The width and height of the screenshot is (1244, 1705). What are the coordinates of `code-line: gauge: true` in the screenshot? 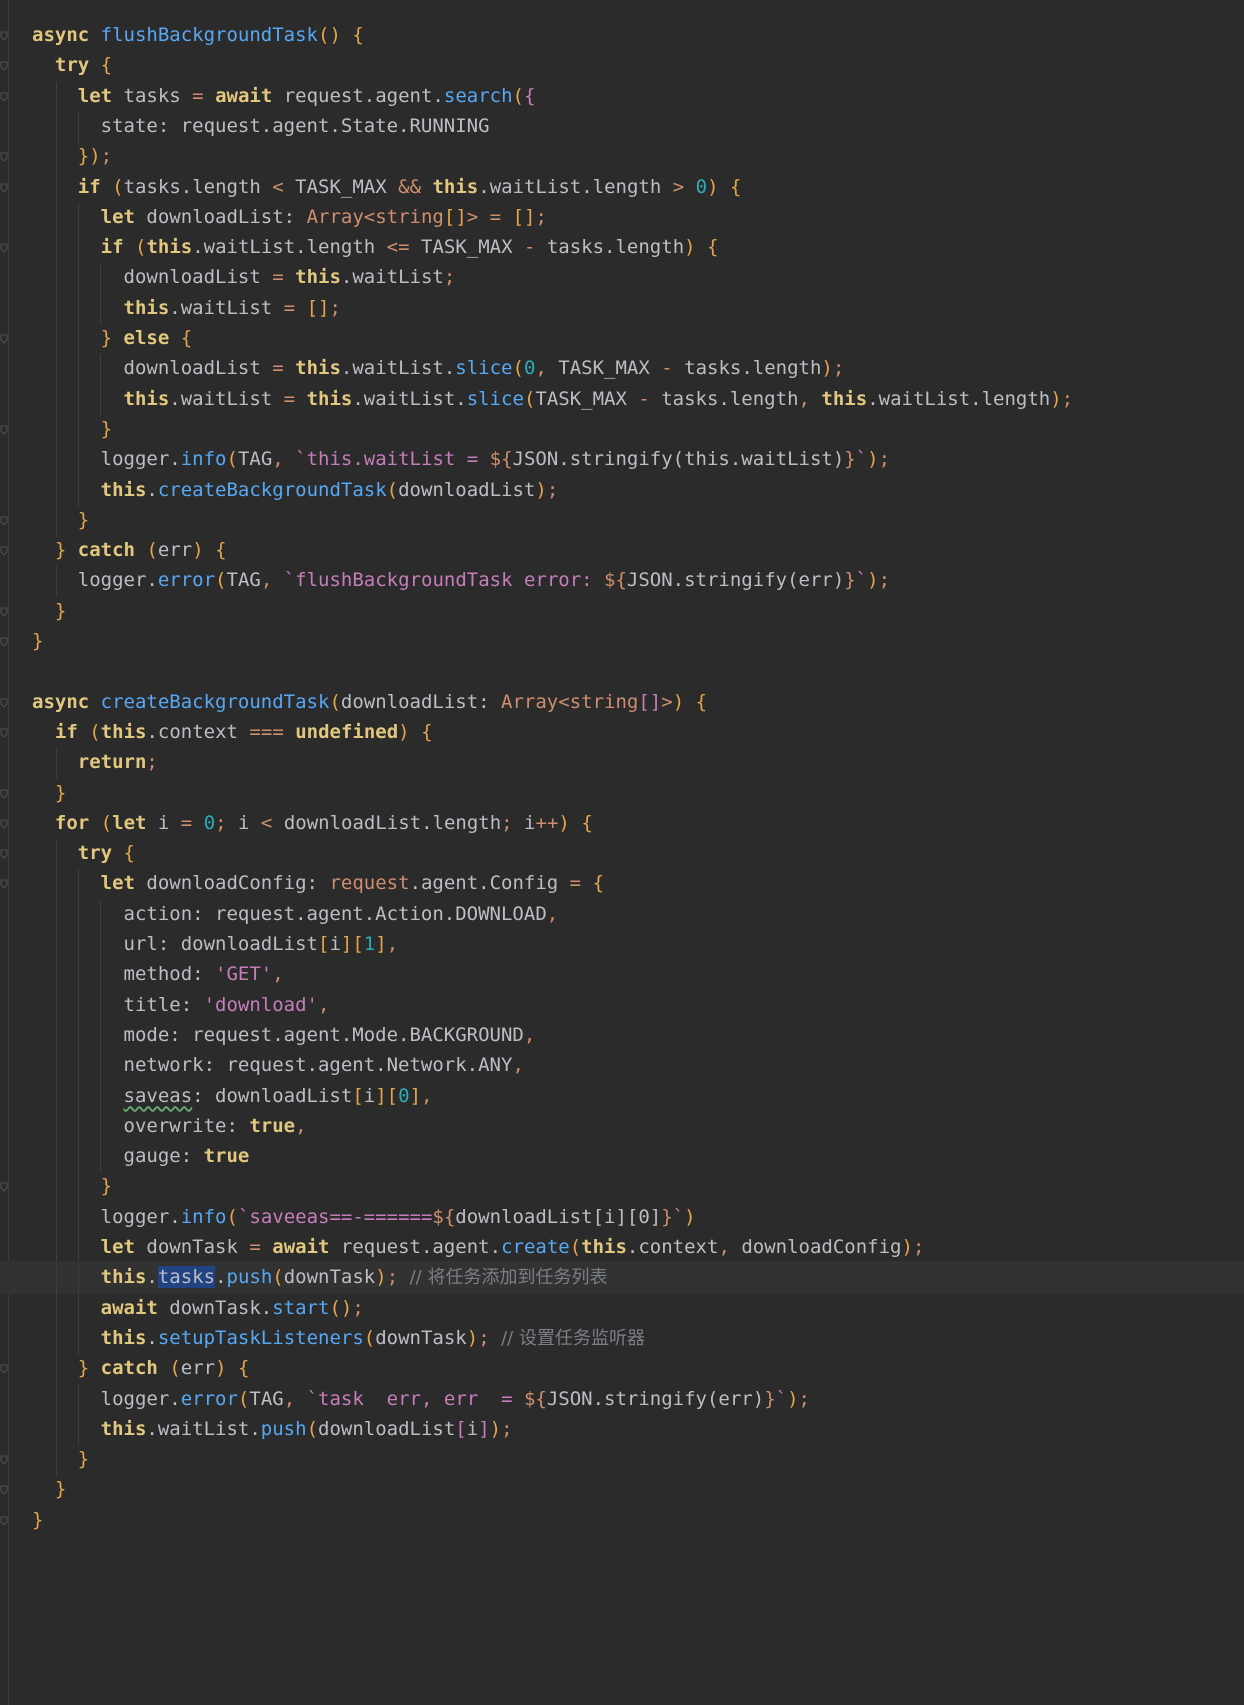 It's located at (622, 1156).